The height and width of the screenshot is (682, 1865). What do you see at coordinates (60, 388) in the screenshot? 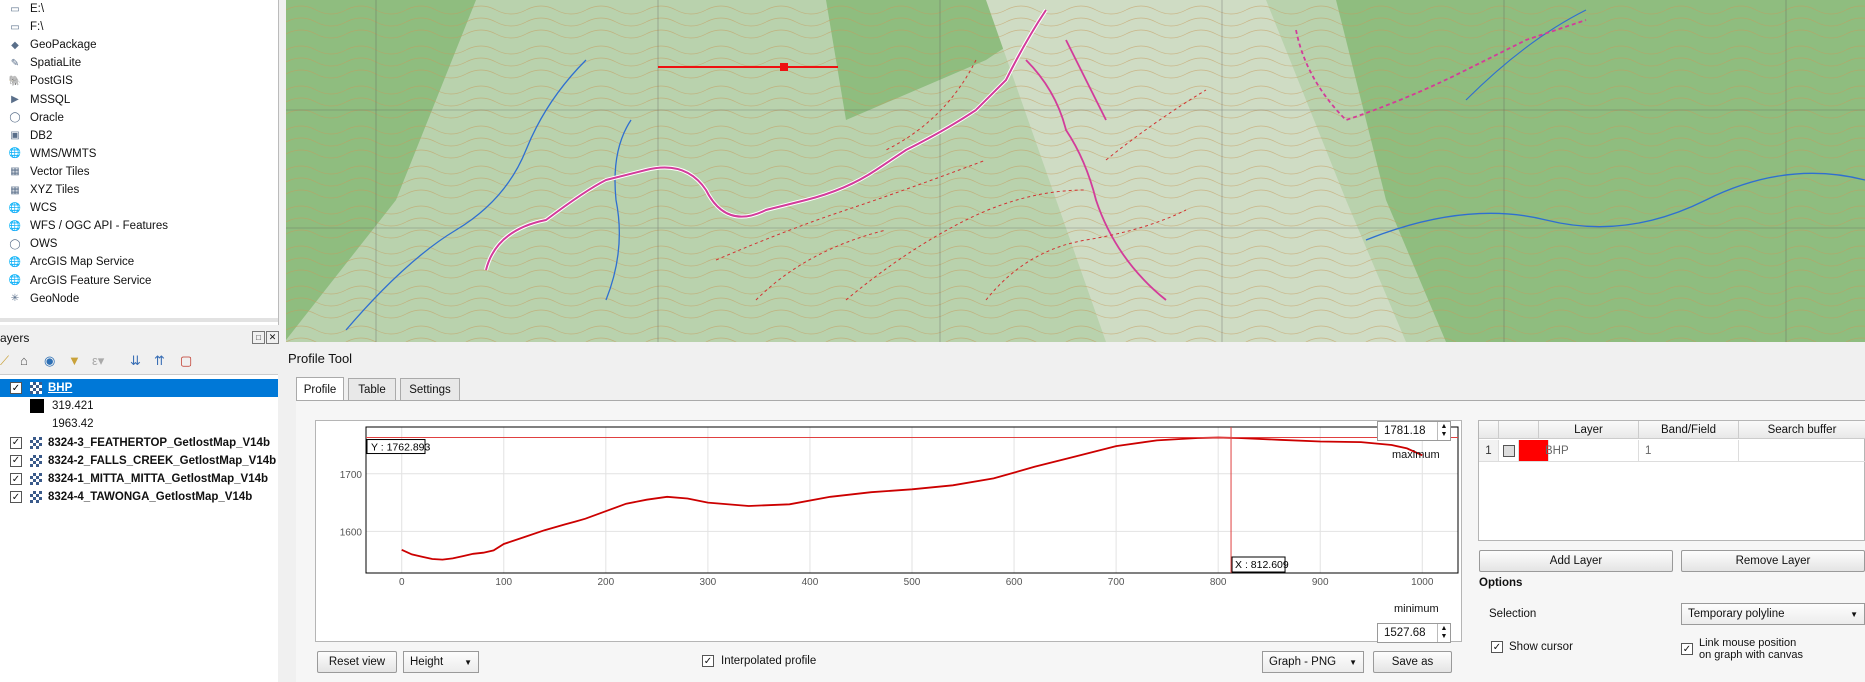
I see `layer-label: BHP` at bounding box center [60, 388].